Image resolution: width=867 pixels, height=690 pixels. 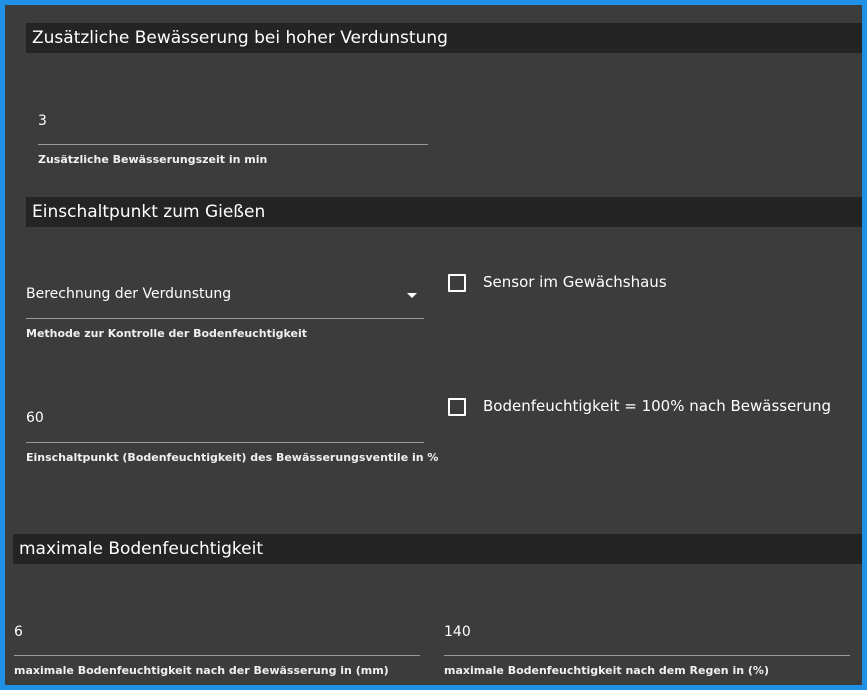 I want to click on section-title: maximale Bodenfeuchtigkeit, so click(x=141, y=549).